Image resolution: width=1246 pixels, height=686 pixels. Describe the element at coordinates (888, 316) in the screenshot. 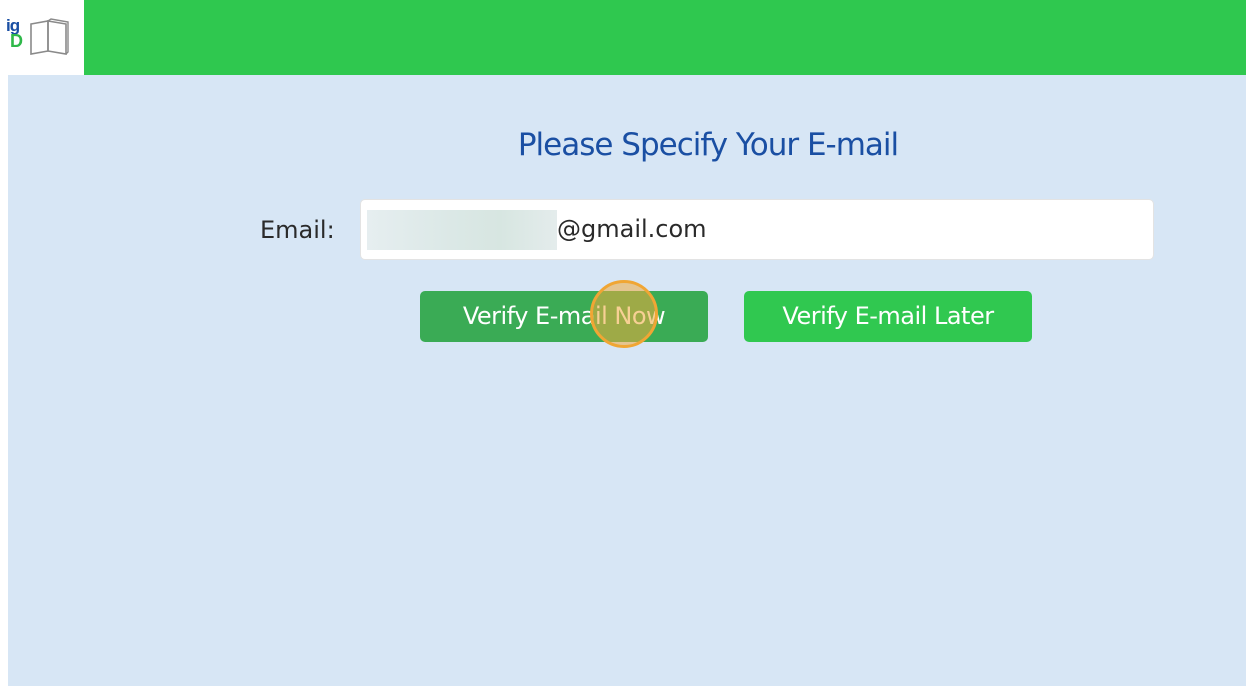

I see `verify-email-later-button: Verify E-mail Later` at that location.